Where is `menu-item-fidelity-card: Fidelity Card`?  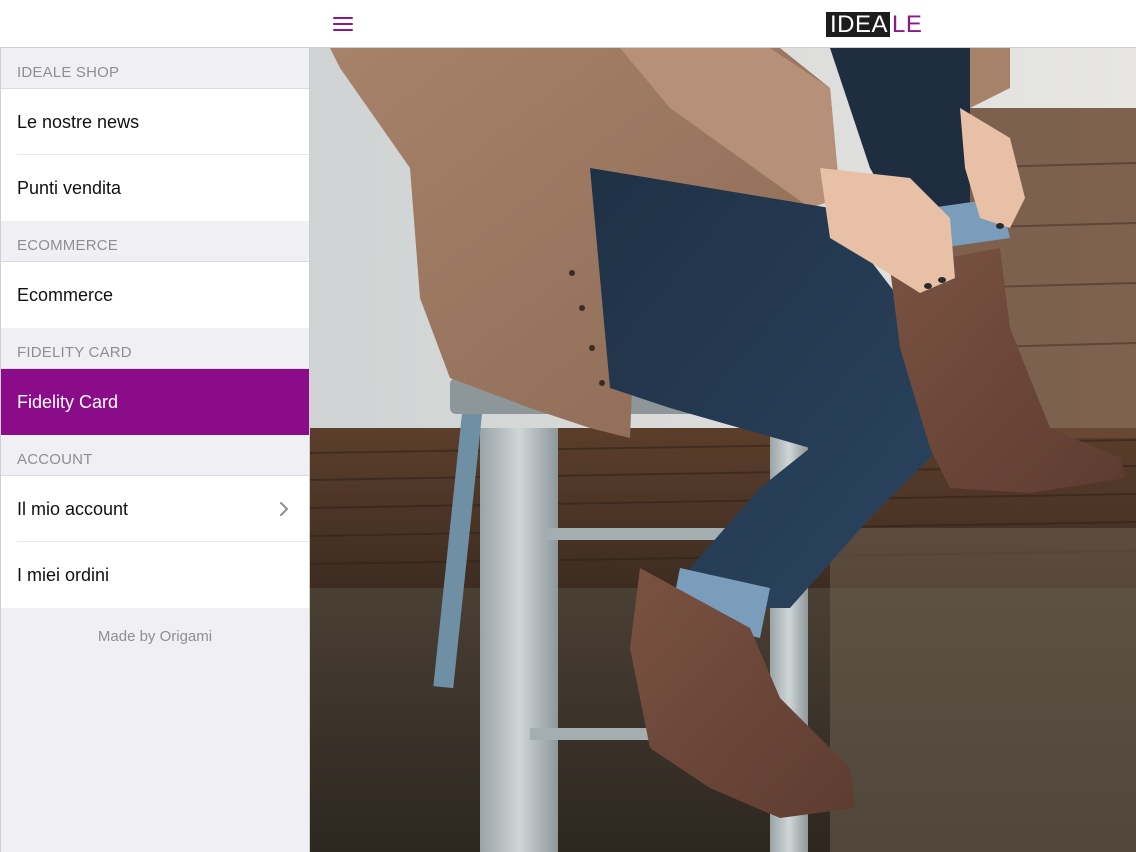 menu-item-fidelity-card: Fidelity Card is located at coordinates (155, 402).